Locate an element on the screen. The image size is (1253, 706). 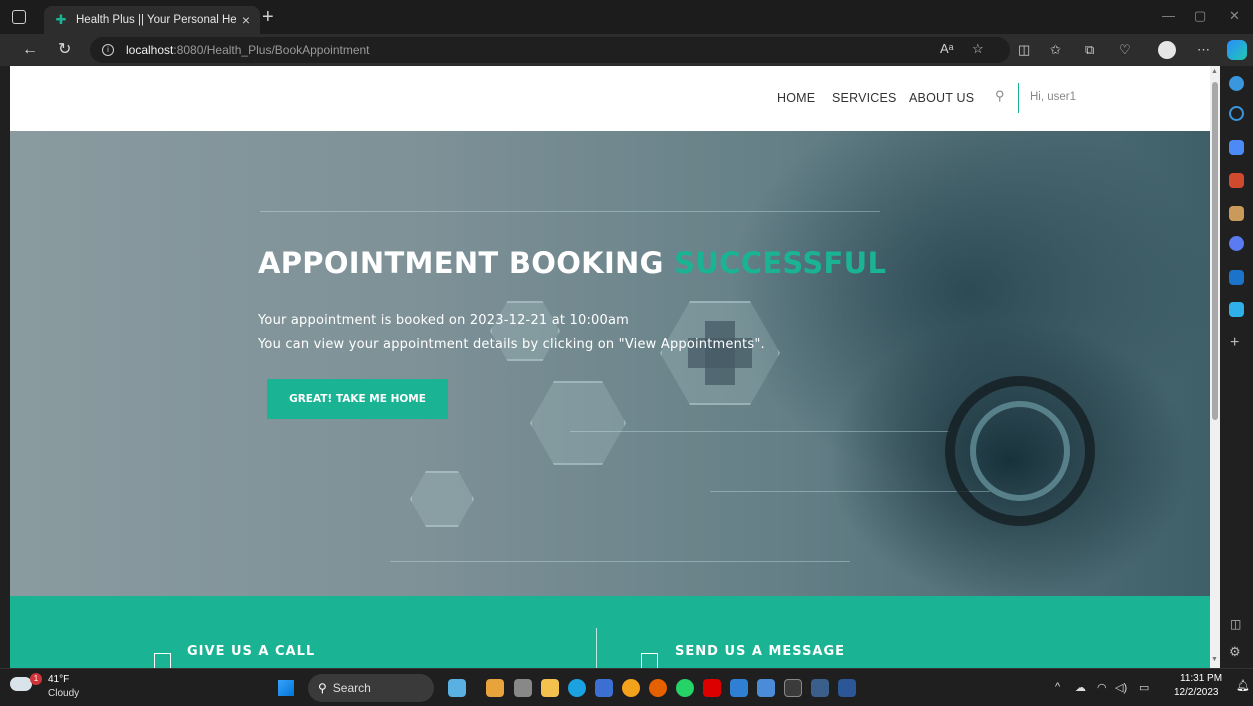
drop-icon is located at coordinates (1236, 309).